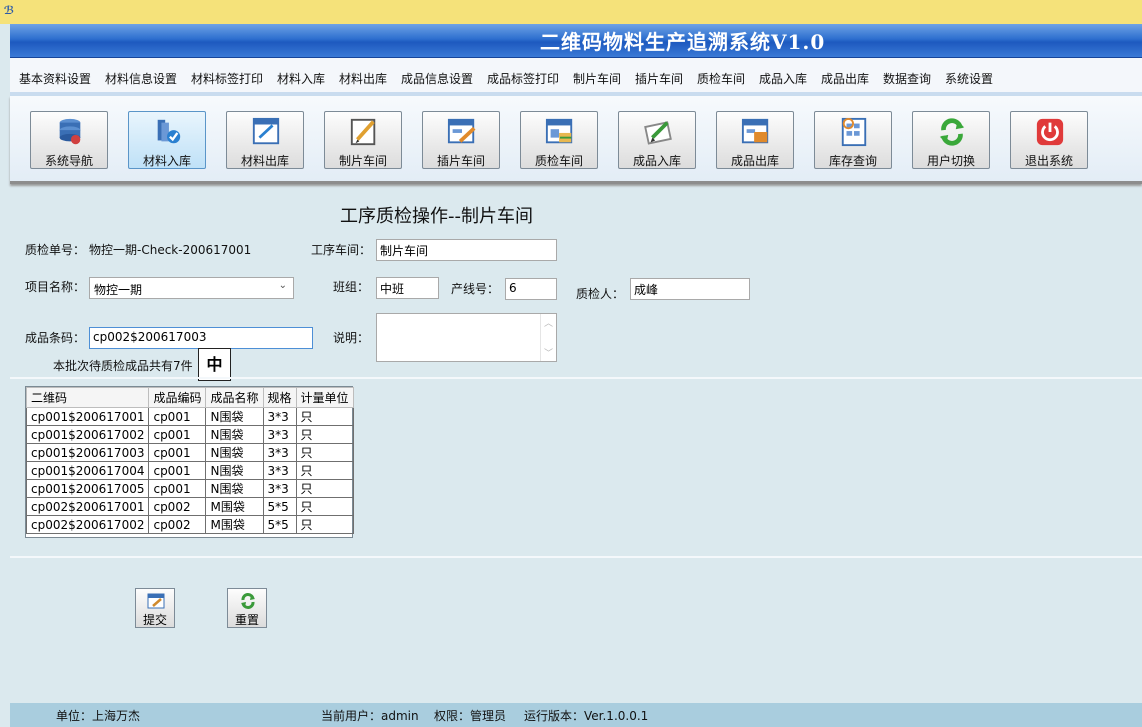 This screenshot has height=727, width=1142. What do you see at coordinates (363, 78) in the screenshot?
I see `menu-item: 材料出库` at bounding box center [363, 78].